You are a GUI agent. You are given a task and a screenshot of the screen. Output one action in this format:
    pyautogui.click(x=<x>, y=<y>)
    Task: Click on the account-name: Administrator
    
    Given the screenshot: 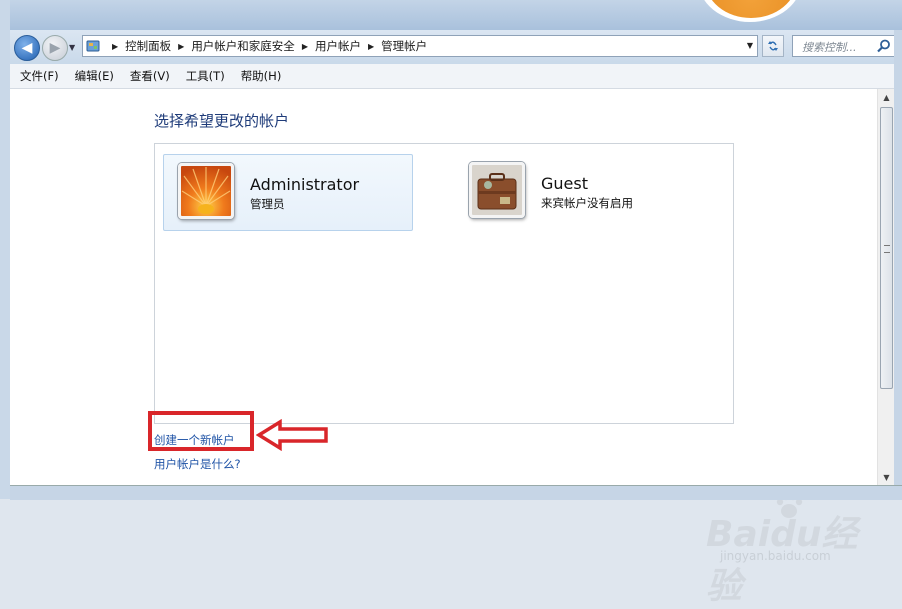 What is the action you would take?
    pyautogui.click(x=305, y=184)
    